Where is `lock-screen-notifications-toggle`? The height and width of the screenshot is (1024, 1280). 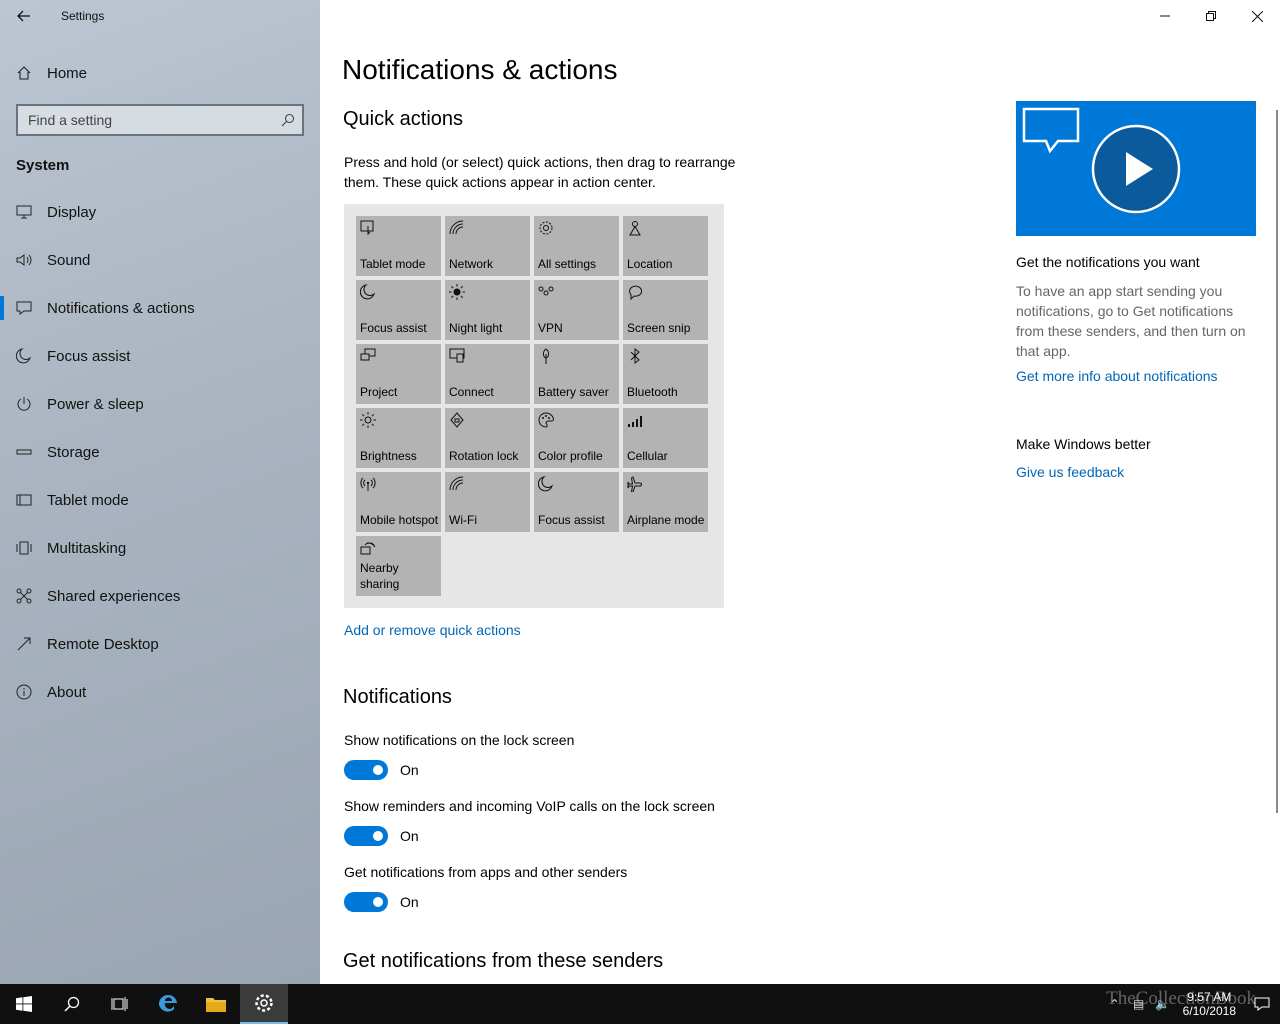 lock-screen-notifications-toggle is located at coordinates (366, 770).